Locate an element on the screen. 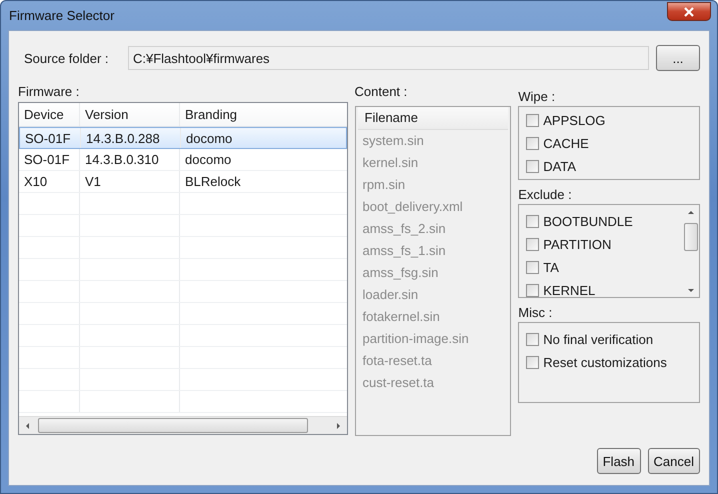  table-cell: V1 is located at coordinates (130, 181).